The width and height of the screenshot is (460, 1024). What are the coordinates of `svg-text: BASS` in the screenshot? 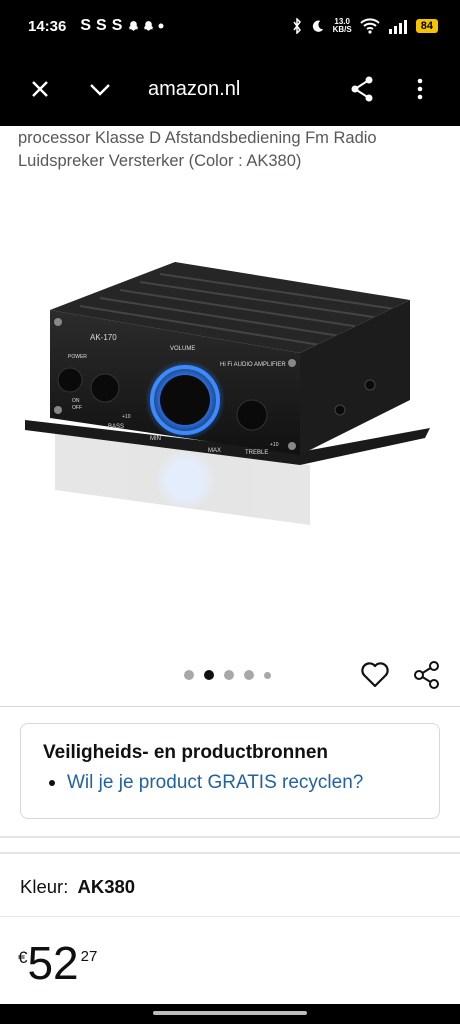 It's located at (116, 427).